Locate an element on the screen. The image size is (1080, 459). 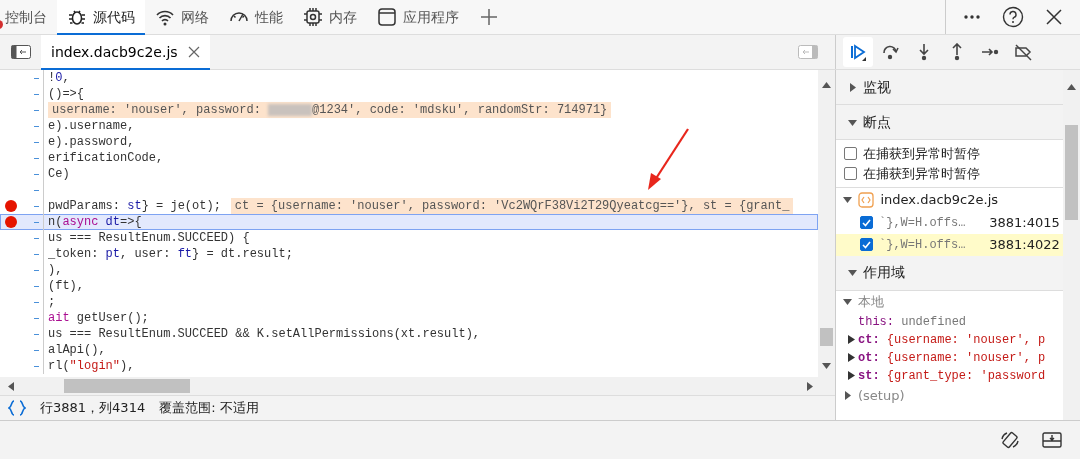
debugger-button is located at coordinates (857, 52).